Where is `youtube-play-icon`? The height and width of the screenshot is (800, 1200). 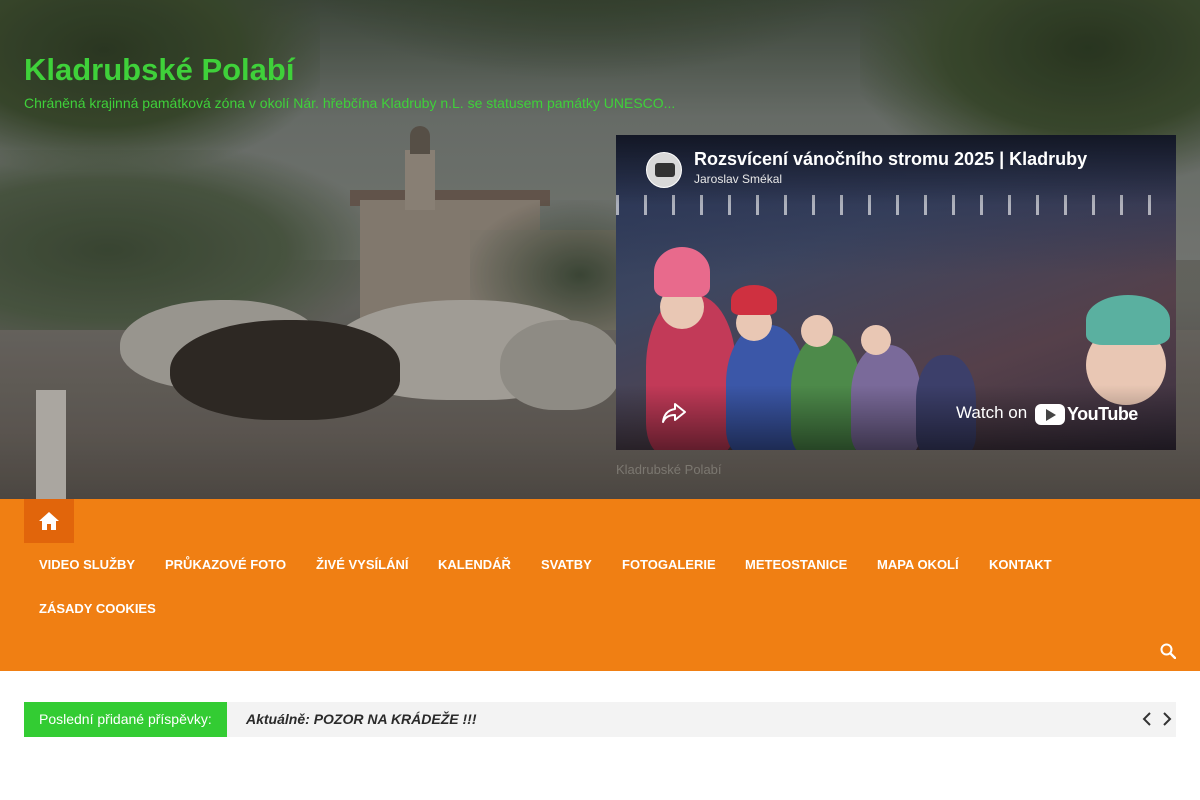 youtube-play-icon is located at coordinates (1050, 414).